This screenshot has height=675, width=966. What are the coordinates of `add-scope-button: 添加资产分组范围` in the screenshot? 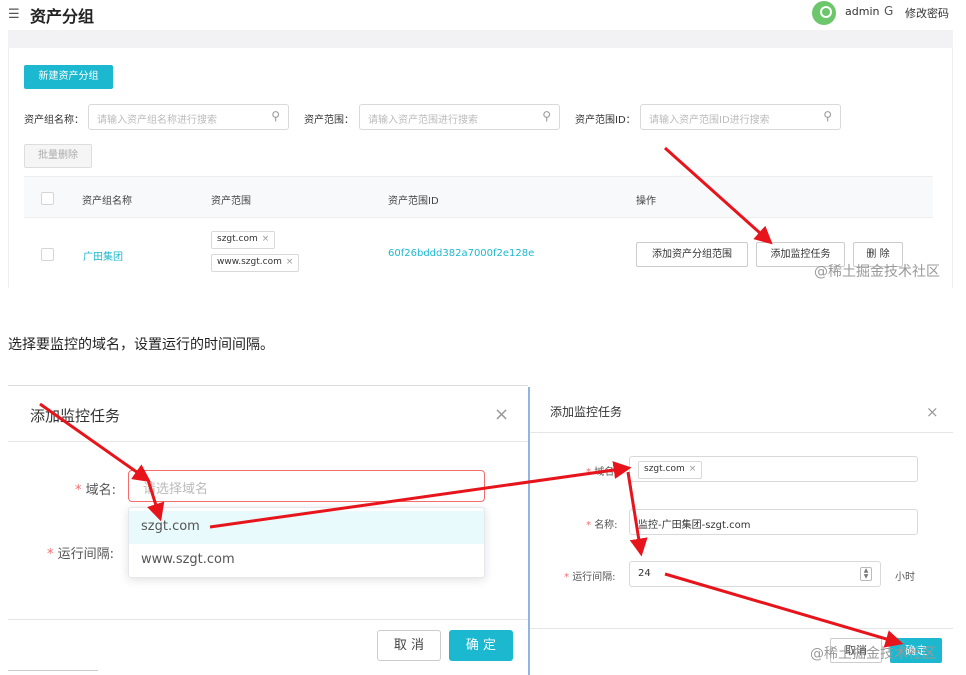 It's located at (692, 254).